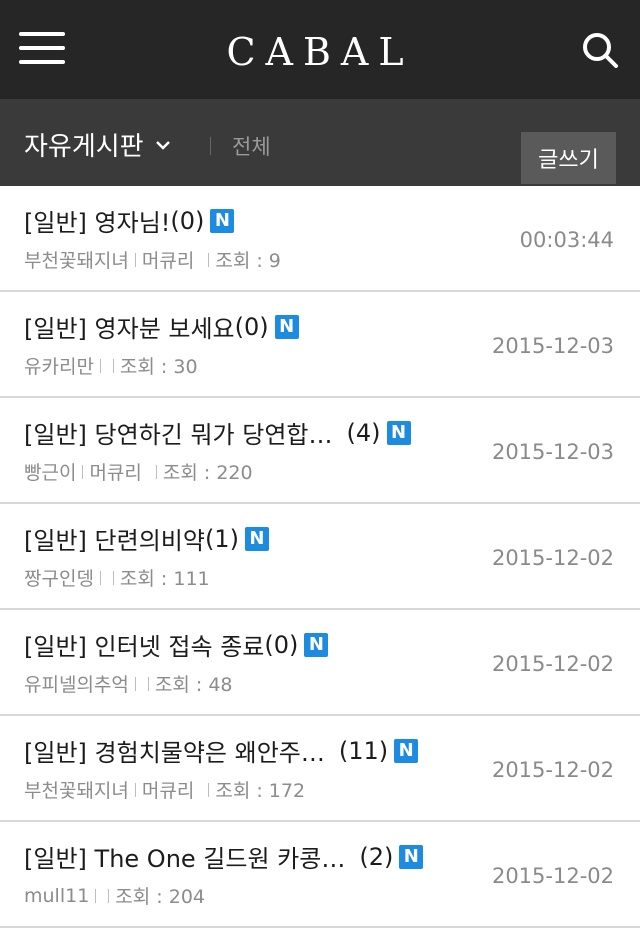 The width and height of the screenshot is (640, 928). Describe the element at coordinates (57, 895) in the screenshot. I see `post-author: mull11` at that location.